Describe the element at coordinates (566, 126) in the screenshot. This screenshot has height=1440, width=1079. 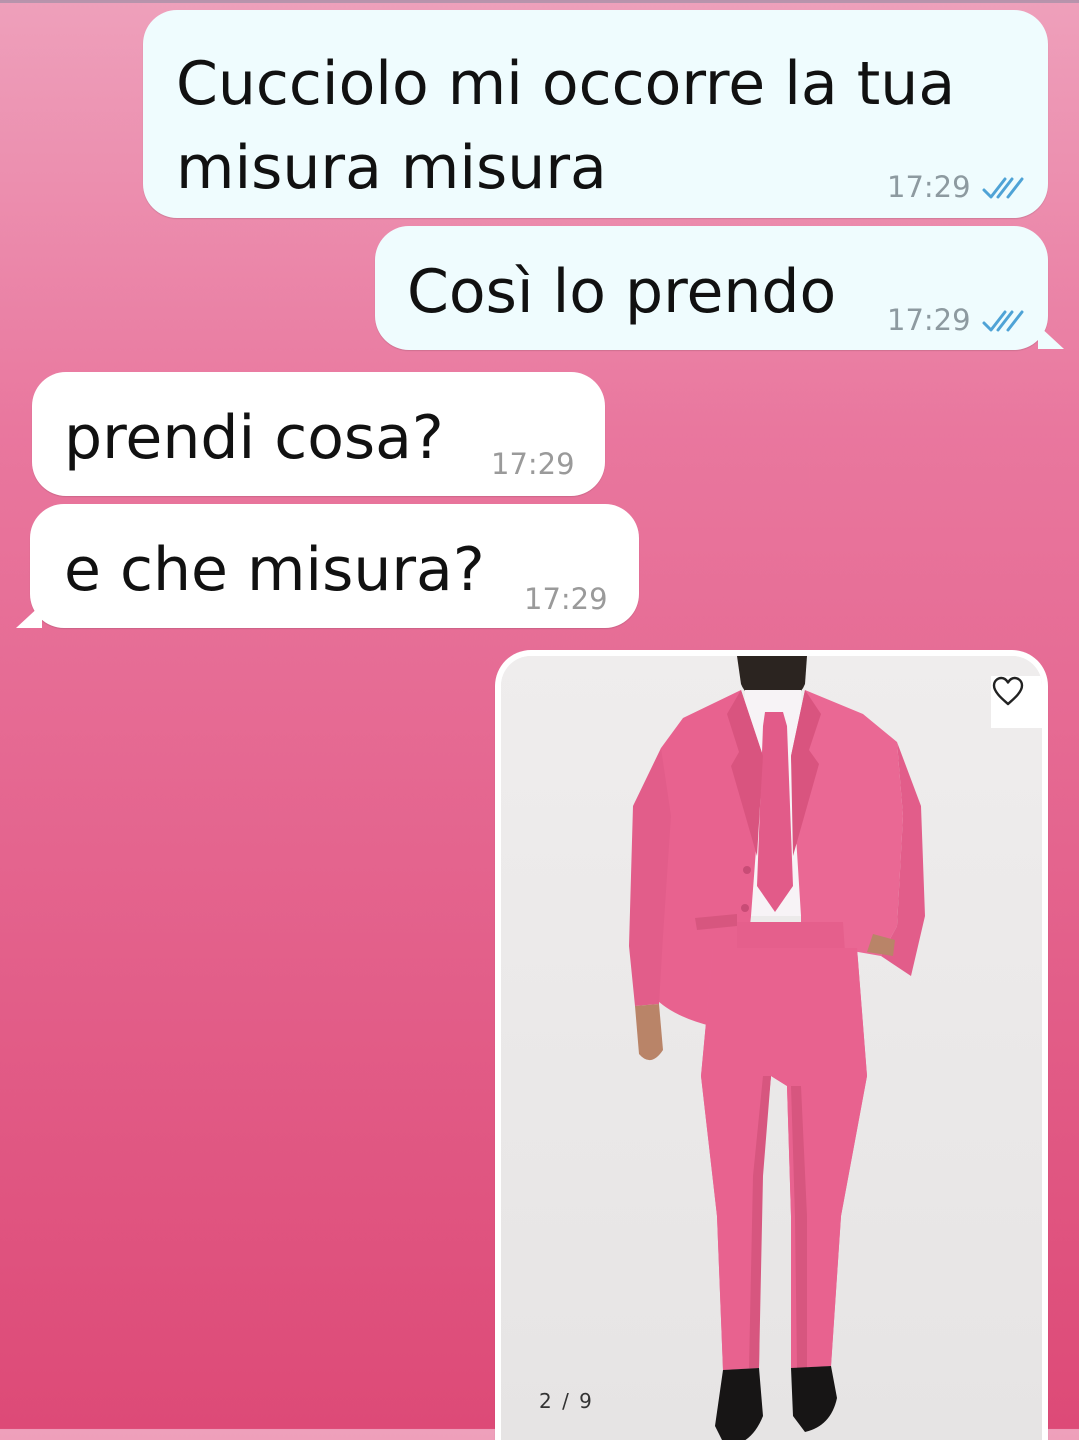
I see `message-text: Cucciolo mi occorre la tua misura misura` at that location.